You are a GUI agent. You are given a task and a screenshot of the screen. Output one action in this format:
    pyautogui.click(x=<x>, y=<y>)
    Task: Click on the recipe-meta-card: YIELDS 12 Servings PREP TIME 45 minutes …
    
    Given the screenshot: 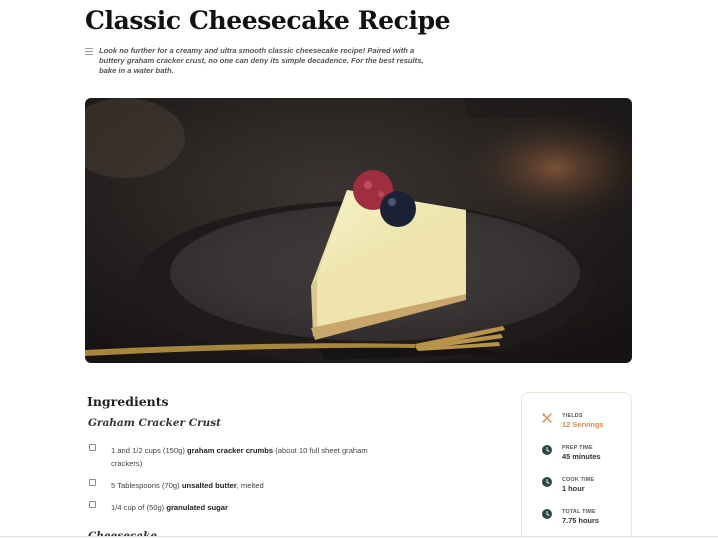 What is the action you would take?
    pyautogui.click(x=576, y=465)
    